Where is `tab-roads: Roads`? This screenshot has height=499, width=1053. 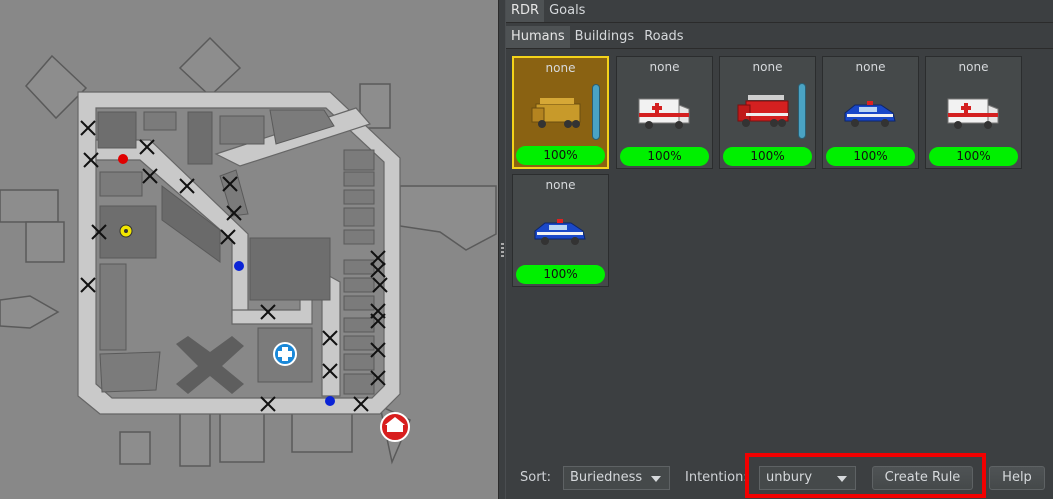 tab-roads: Roads is located at coordinates (663, 37).